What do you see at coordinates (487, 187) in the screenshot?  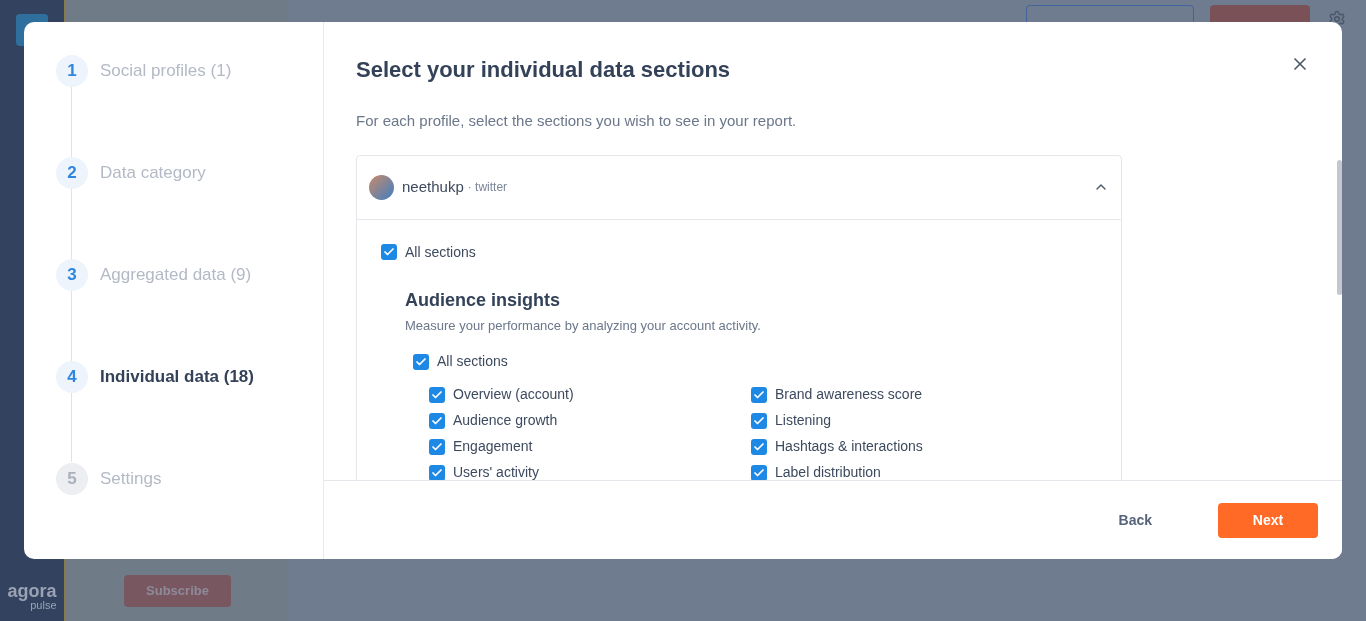 I see `network-label: · twitter` at bounding box center [487, 187].